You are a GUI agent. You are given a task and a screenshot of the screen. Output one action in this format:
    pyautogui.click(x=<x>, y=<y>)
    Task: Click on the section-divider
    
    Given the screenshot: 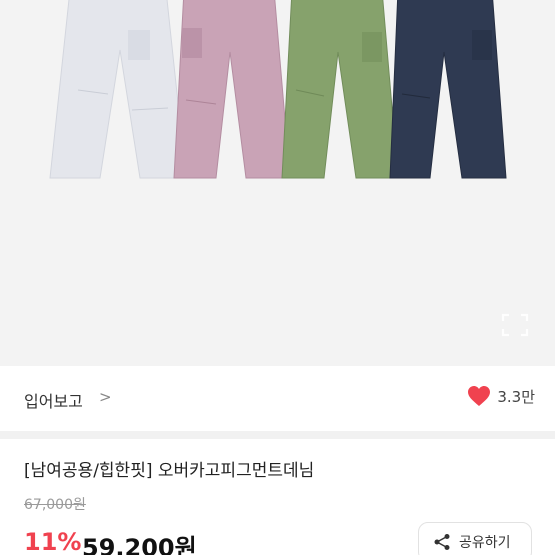 What is the action you would take?
    pyautogui.click(x=277, y=435)
    